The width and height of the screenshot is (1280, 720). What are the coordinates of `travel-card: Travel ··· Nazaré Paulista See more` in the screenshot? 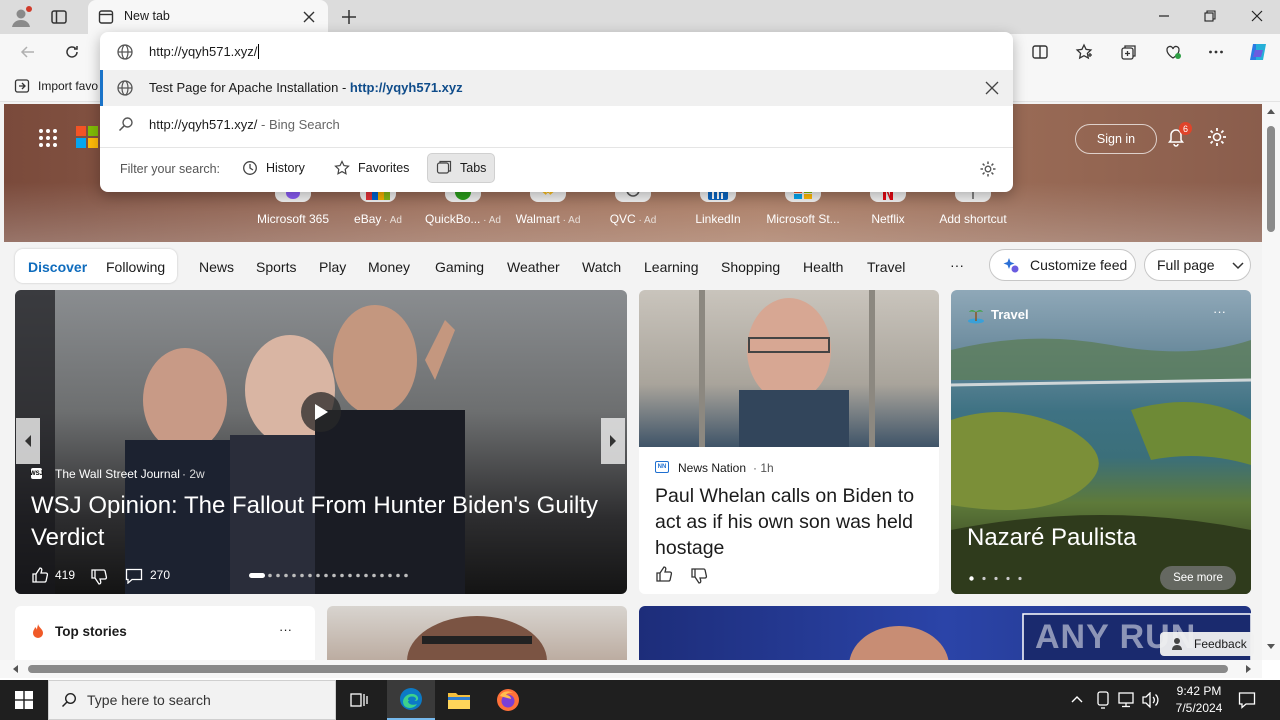 It's located at (1101, 442).